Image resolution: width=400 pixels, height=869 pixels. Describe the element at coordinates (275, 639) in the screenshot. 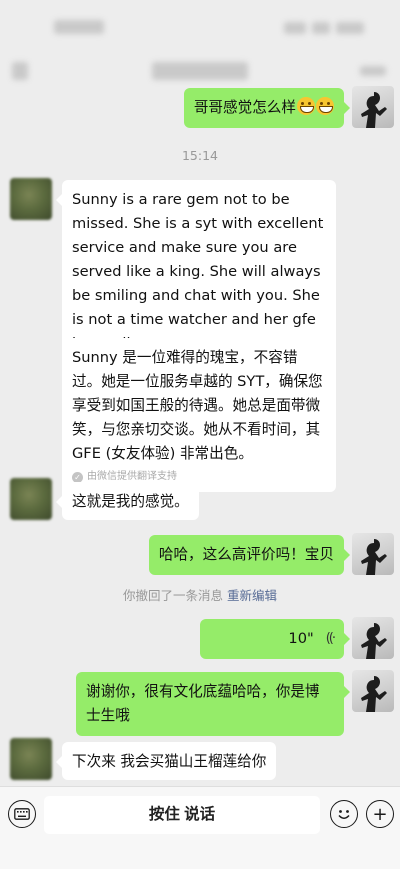

I see `voice-message-bubble: 10" ((·` at that location.